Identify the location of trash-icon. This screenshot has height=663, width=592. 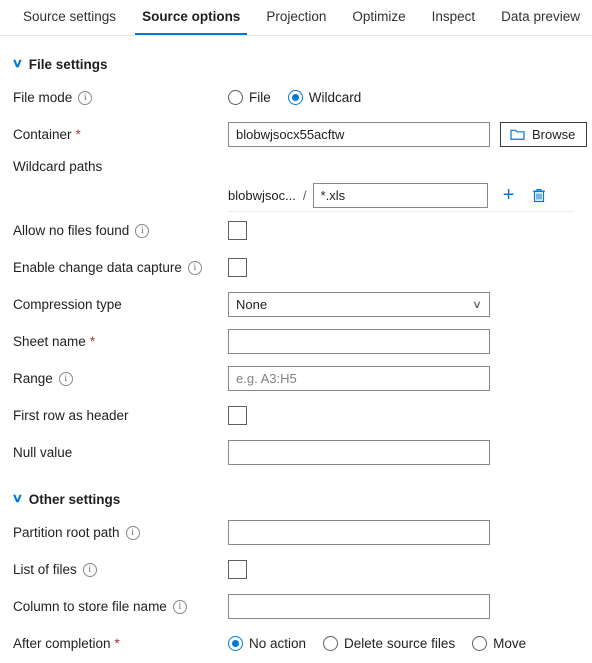
(538, 195).